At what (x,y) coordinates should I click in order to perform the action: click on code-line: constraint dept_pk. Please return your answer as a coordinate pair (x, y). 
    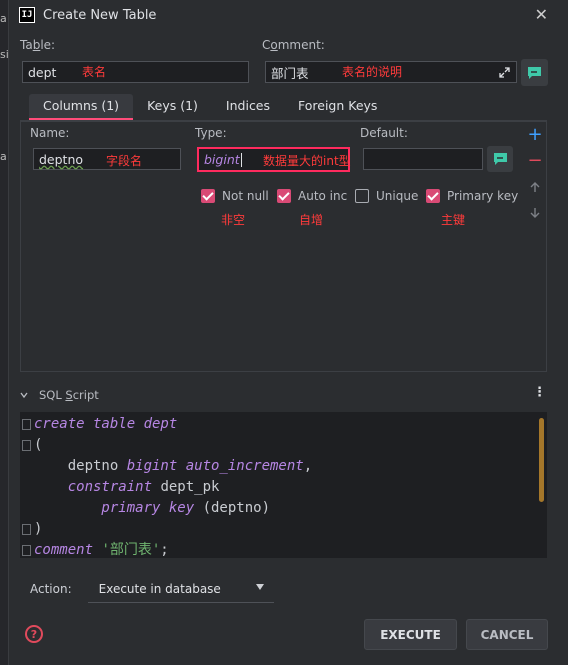
    Looking at the image, I should click on (127, 487).